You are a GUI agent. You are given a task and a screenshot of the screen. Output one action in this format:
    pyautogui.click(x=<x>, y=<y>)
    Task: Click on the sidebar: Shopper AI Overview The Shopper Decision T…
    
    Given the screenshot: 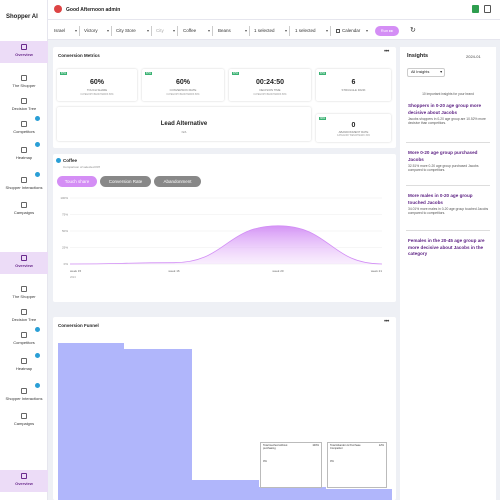 What is the action you would take?
    pyautogui.click(x=24, y=250)
    